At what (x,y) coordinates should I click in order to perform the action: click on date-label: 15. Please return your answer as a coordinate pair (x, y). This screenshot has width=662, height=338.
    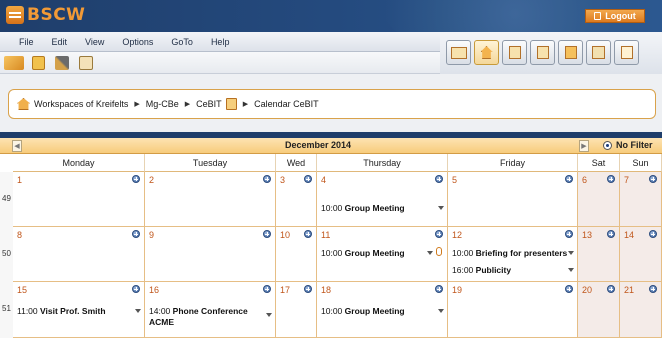
    Looking at the image, I should click on (22, 290).